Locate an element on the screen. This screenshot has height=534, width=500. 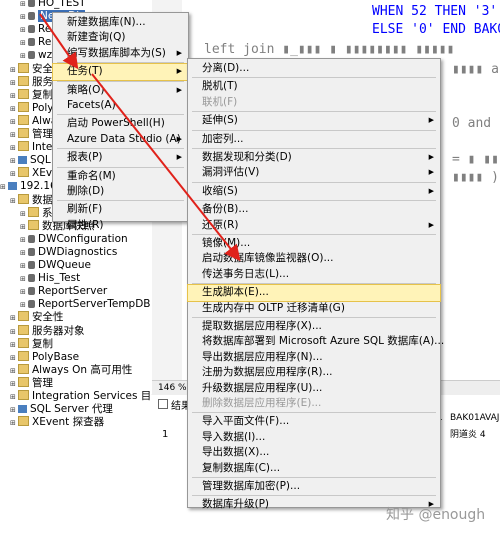
arrow-to-tasks is located at coordinates (59, 41).